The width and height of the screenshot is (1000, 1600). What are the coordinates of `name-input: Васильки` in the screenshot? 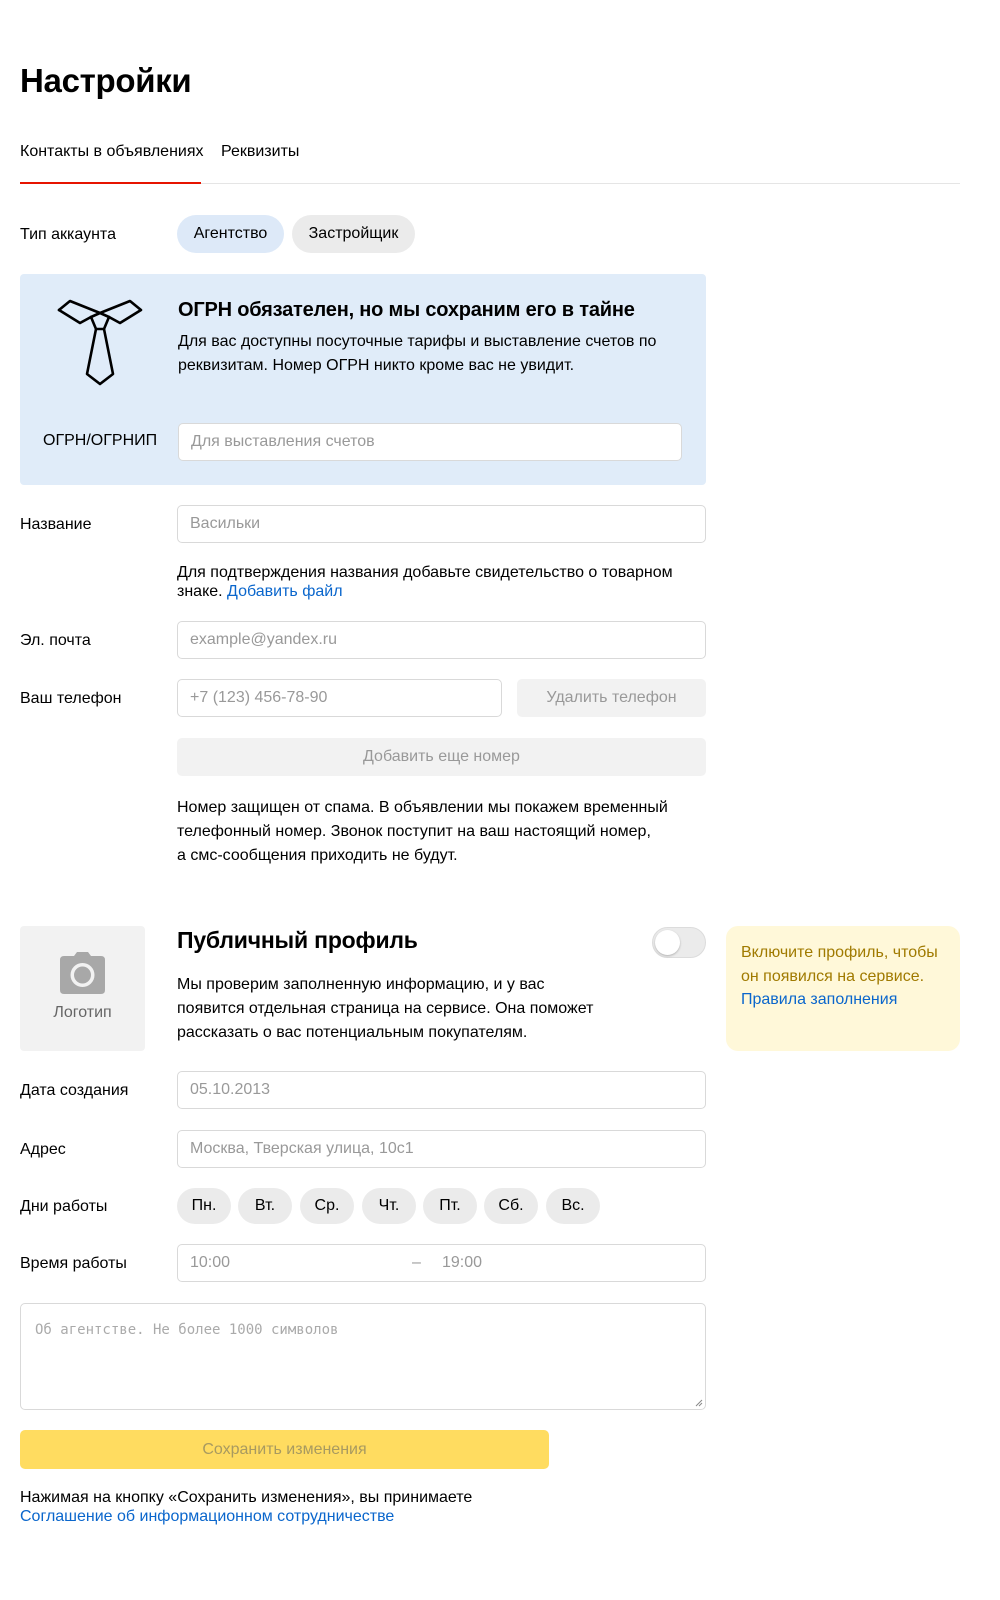 It's located at (441, 524).